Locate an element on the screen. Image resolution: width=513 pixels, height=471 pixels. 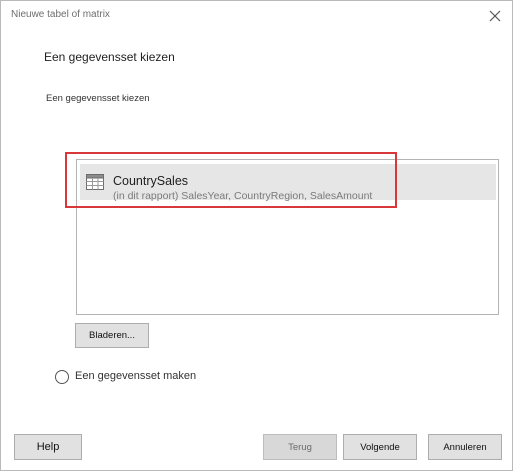
back-button: Terug is located at coordinates (300, 447).